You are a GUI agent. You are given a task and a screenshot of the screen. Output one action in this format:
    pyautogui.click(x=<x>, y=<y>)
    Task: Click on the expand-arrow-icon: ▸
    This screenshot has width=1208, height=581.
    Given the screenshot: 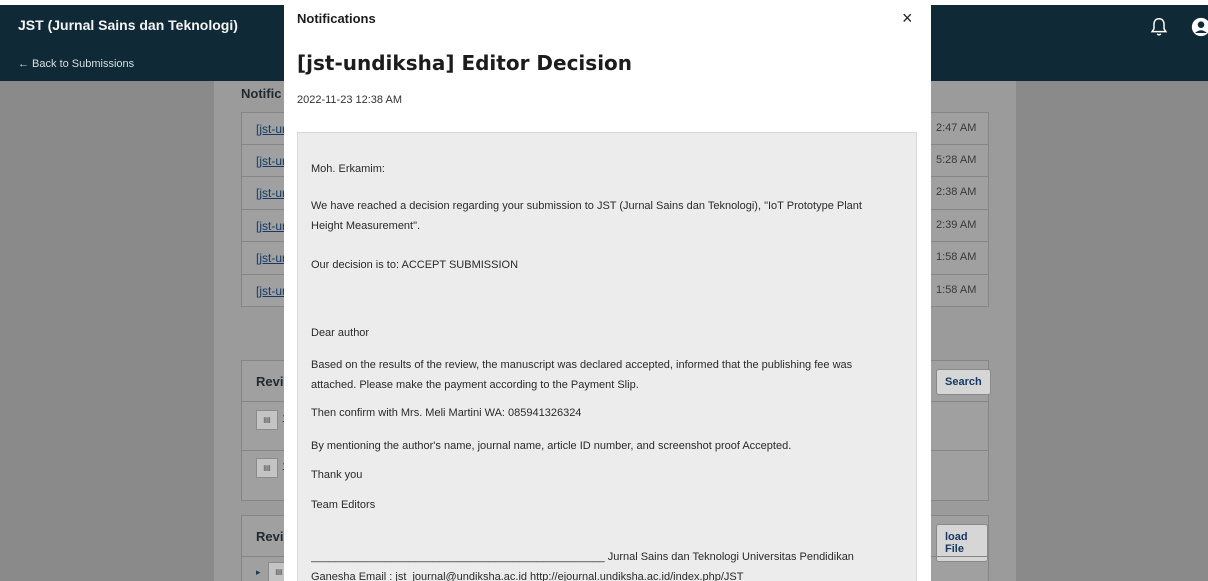 What is the action you would take?
    pyautogui.click(x=258, y=572)
    